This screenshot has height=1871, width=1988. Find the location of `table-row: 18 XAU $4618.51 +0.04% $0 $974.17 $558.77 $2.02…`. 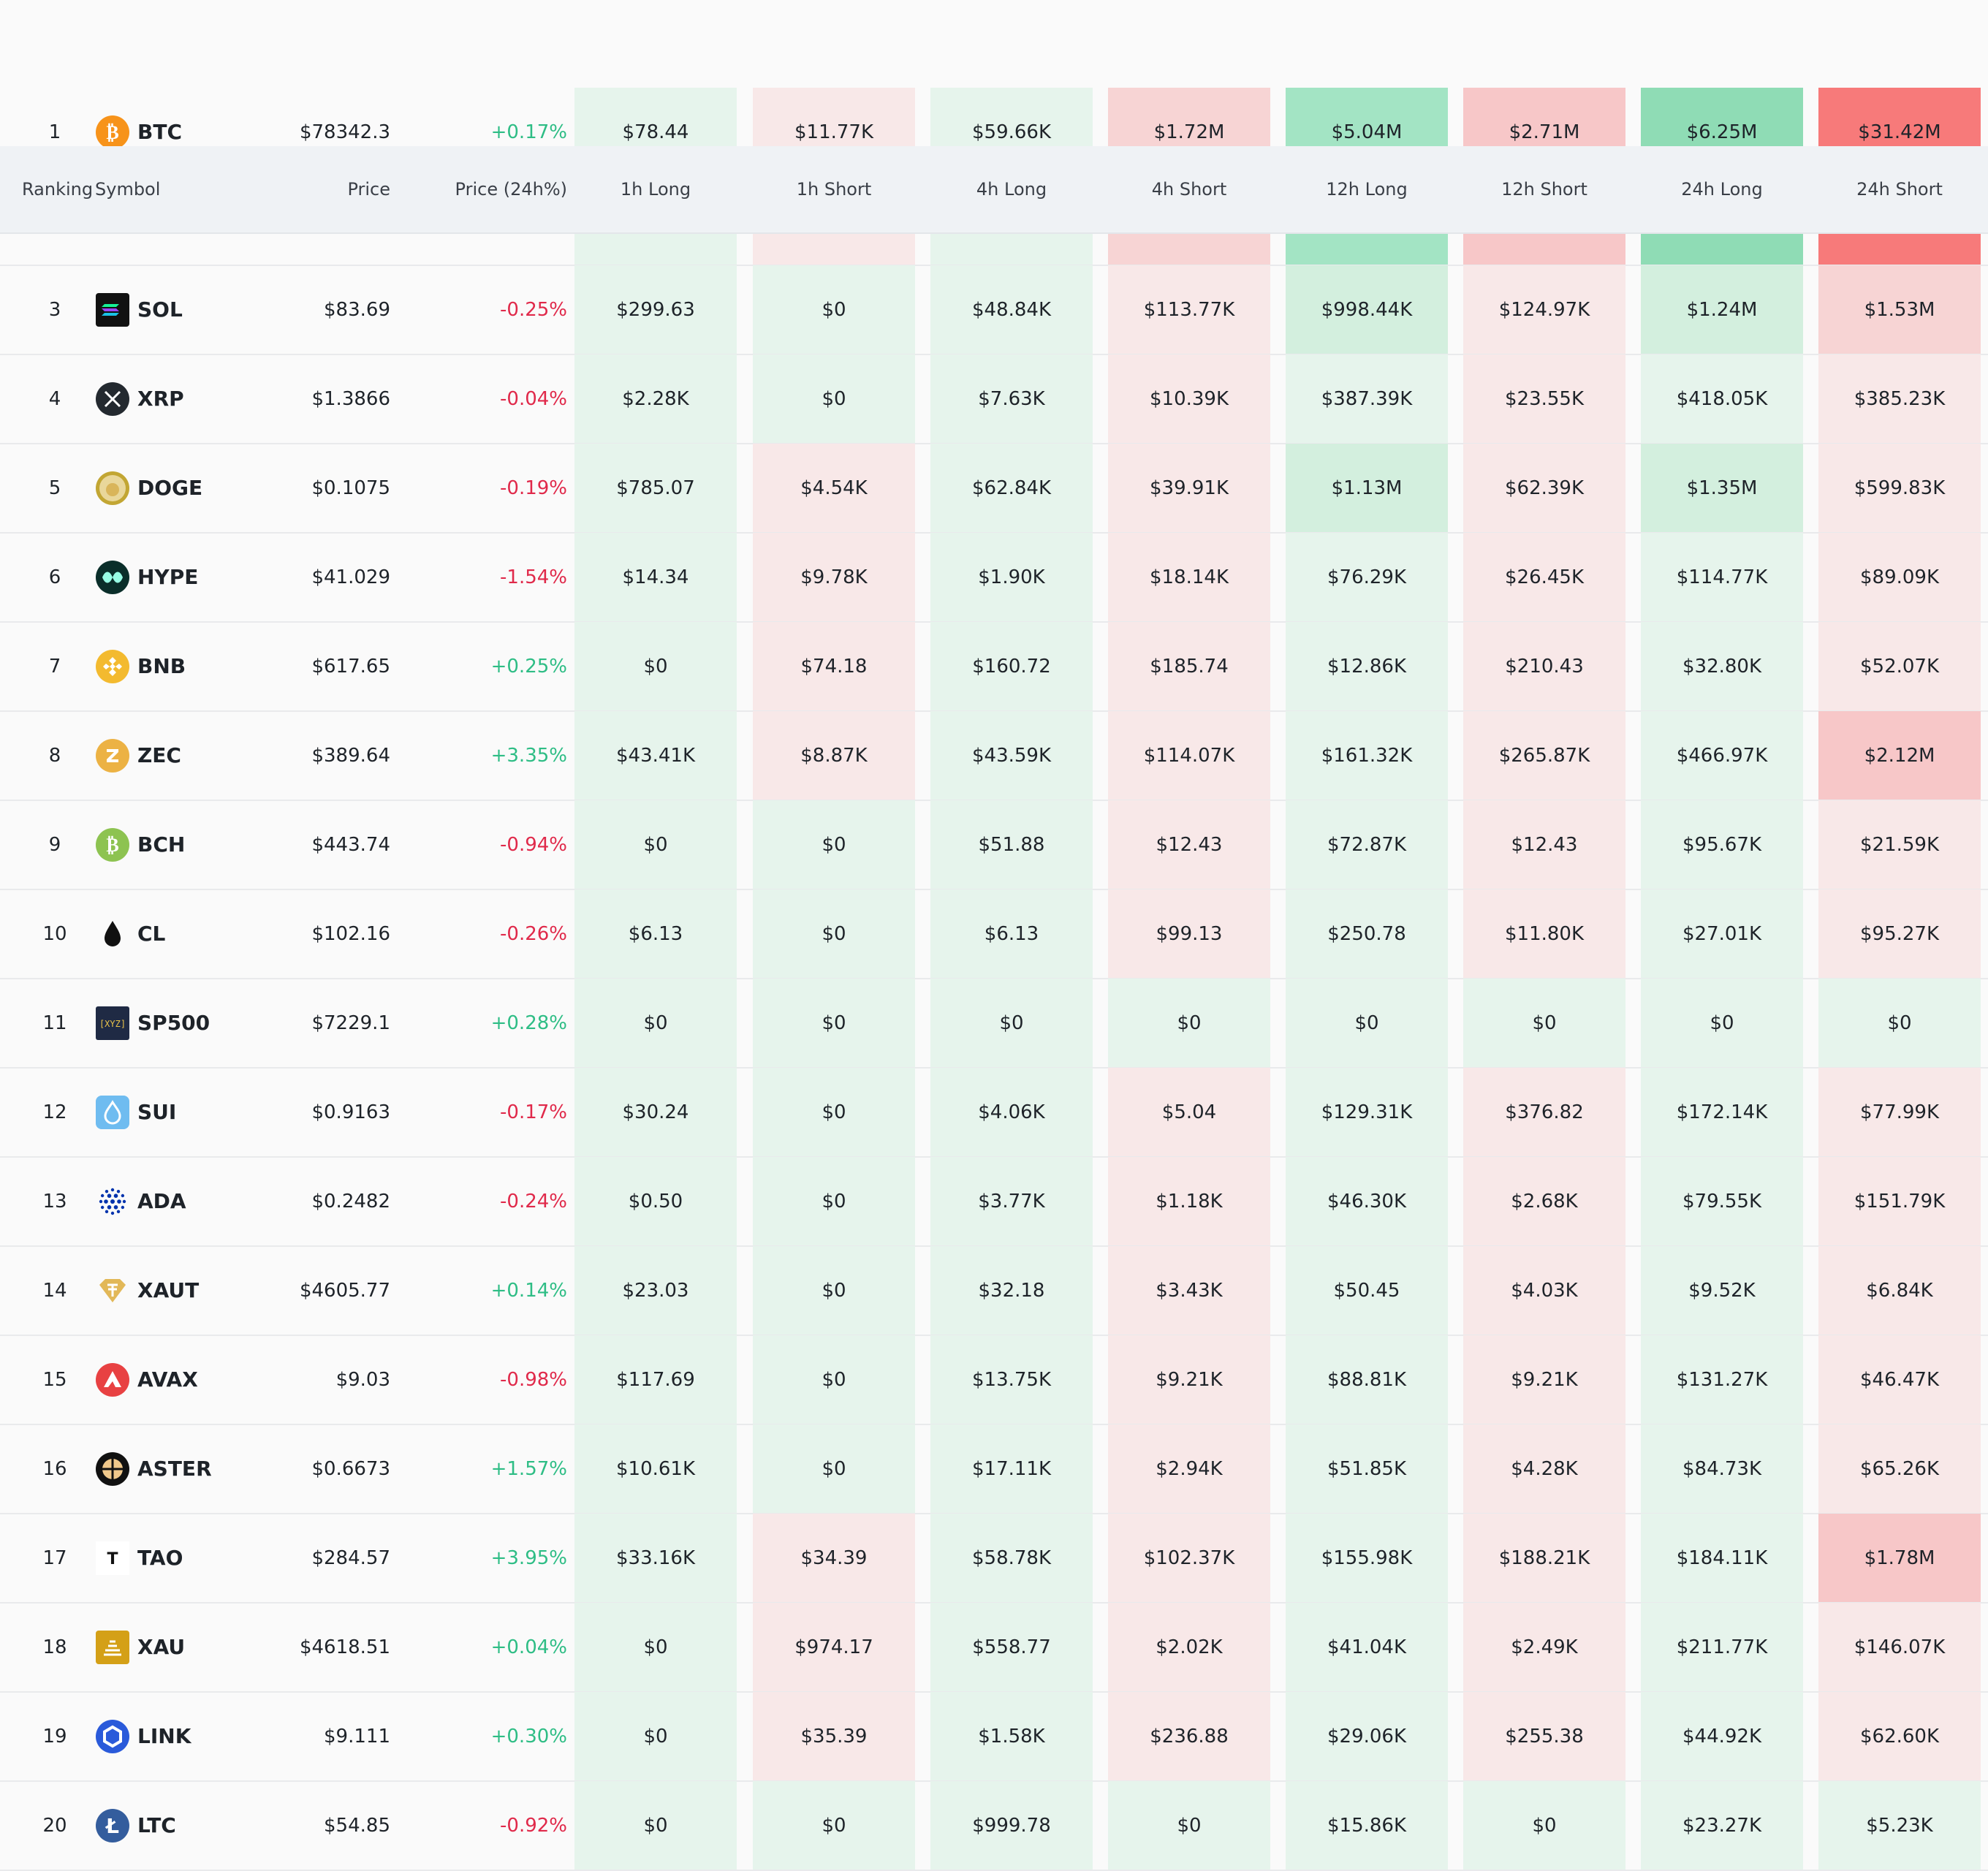

table-row: 18 XAU $4618.51 +0.04% $0 $974.17 $558.77 $2.02… is located at coordinates (994, 1647).